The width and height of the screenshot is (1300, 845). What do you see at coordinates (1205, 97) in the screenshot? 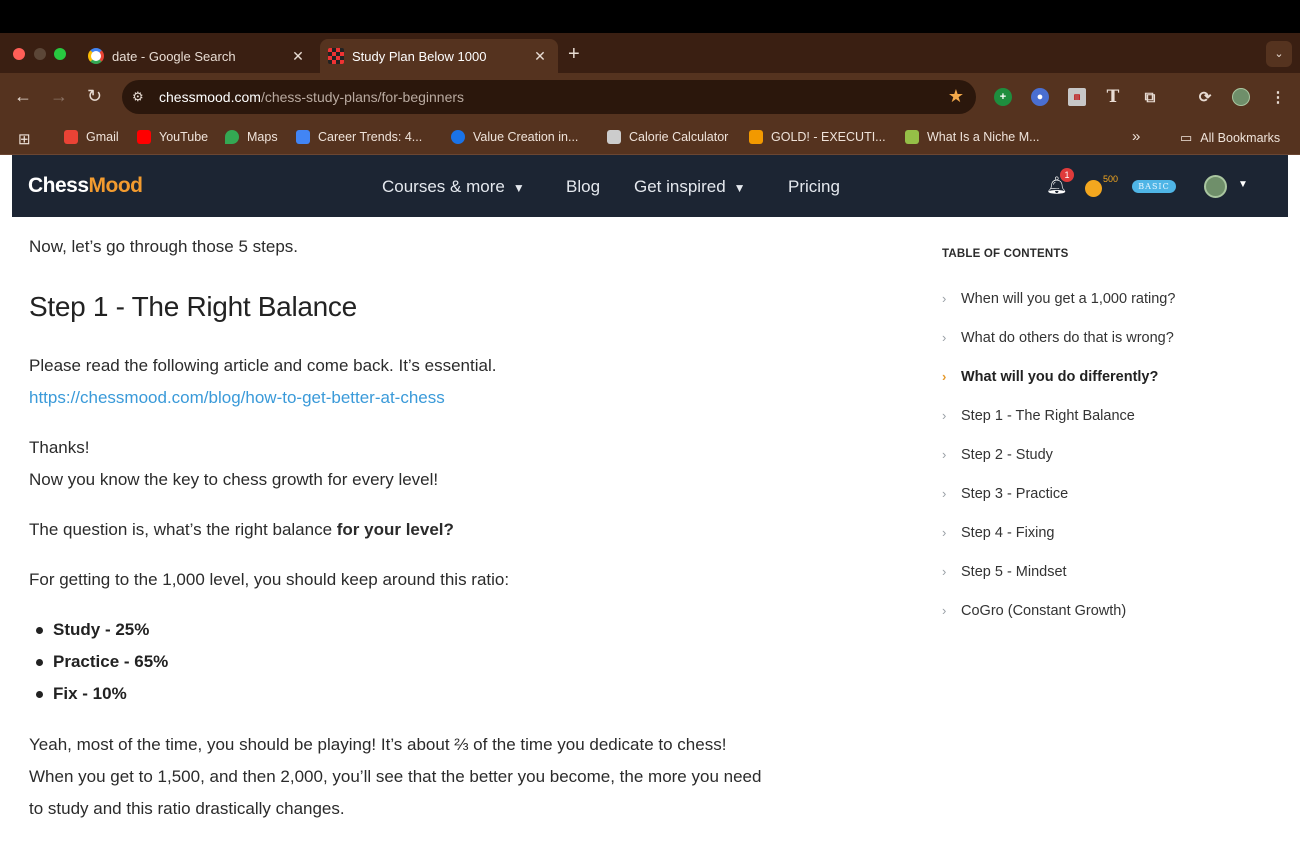
I see `performance-icon: ⟳` at bounding box center [1205, 97].